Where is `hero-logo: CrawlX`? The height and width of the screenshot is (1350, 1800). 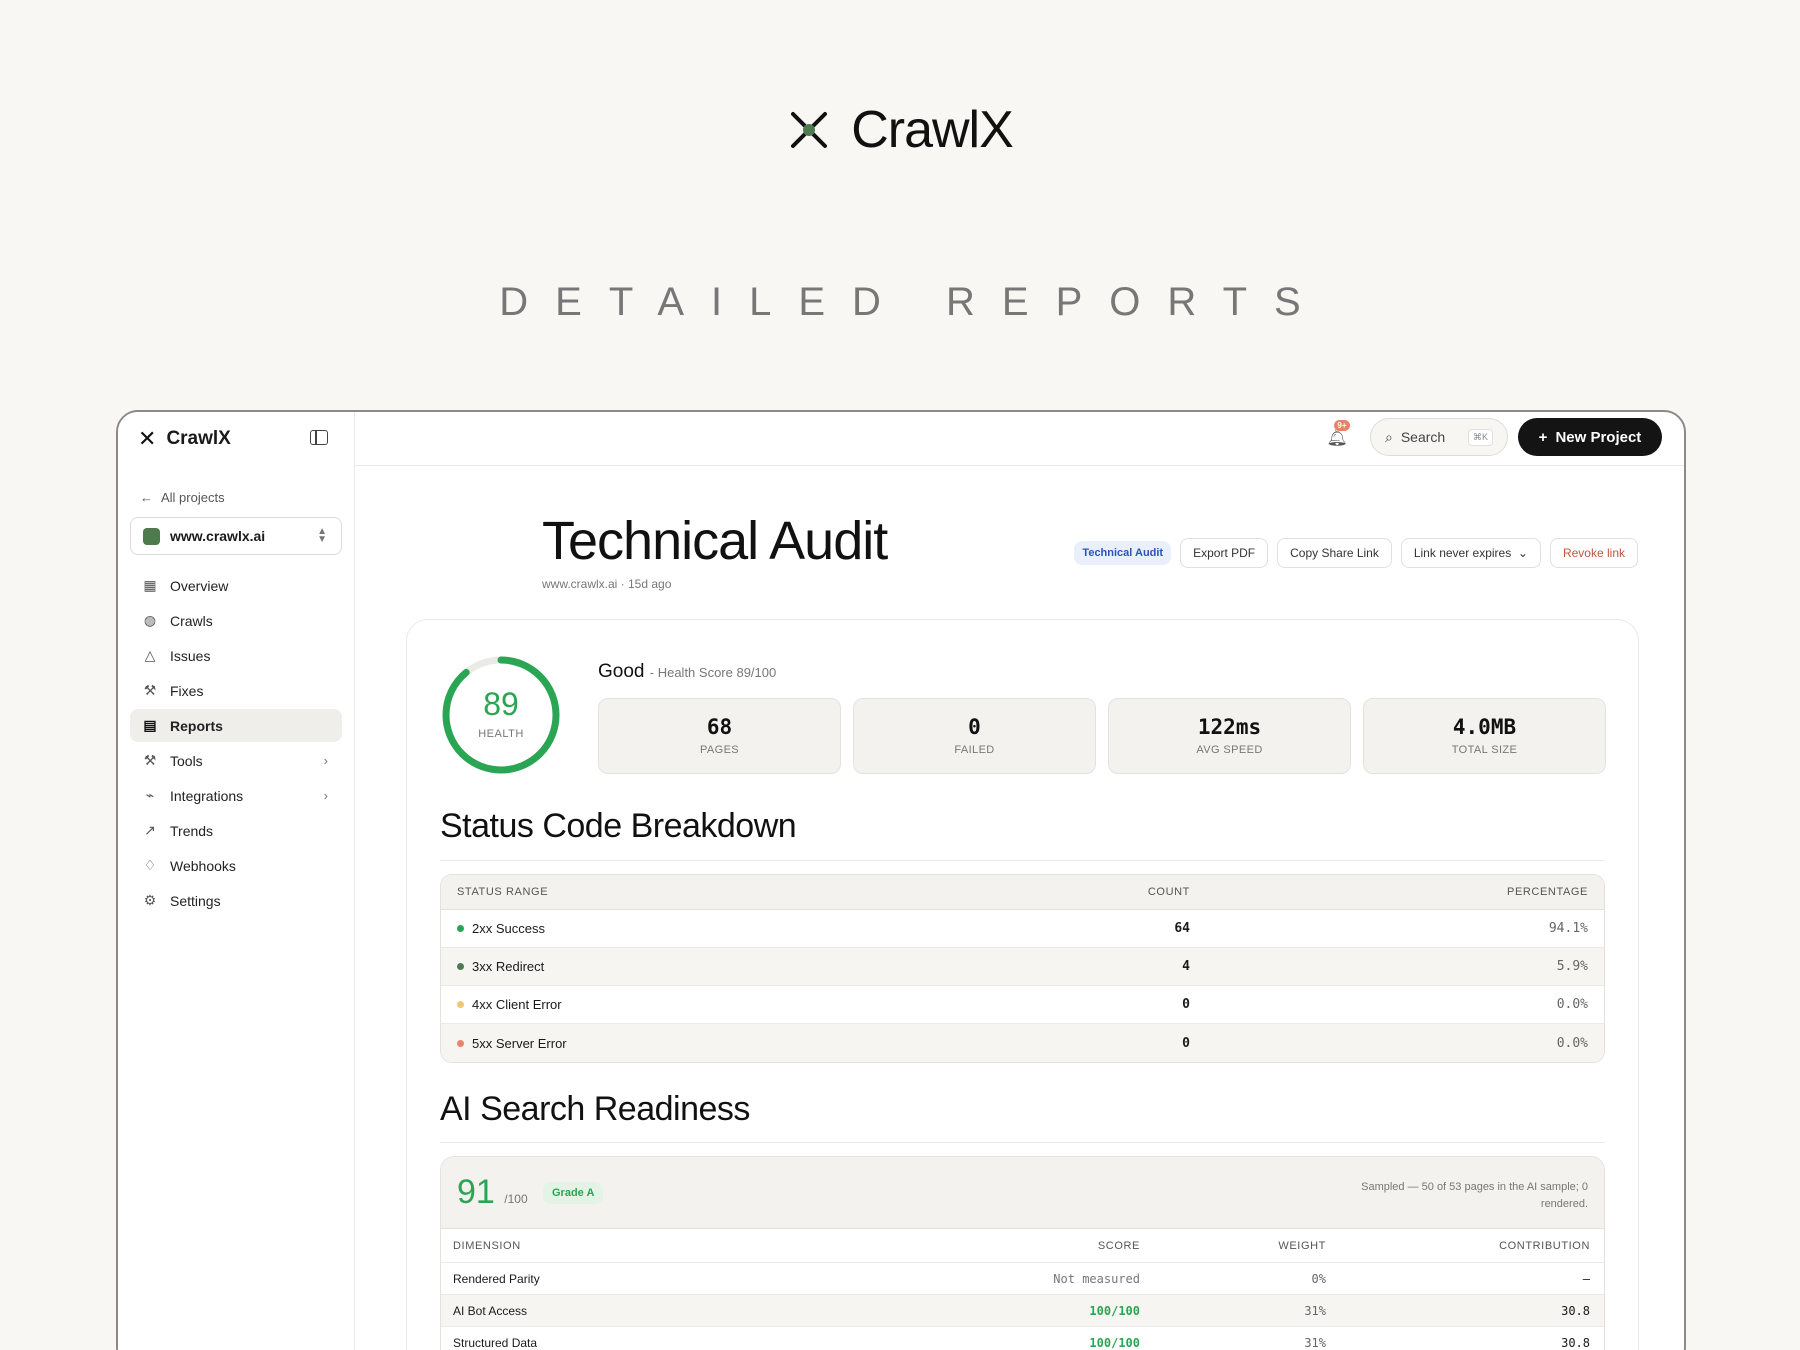
hero-logo: CrawlX is located at coordinates (900, 130).